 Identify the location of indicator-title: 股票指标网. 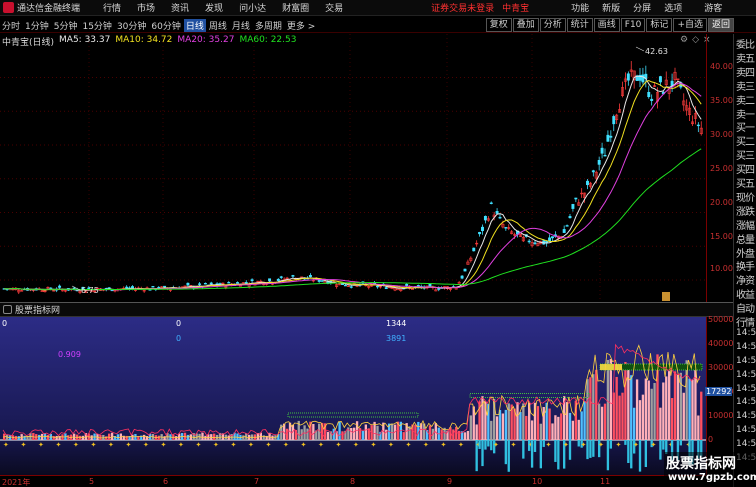
(37, 309).